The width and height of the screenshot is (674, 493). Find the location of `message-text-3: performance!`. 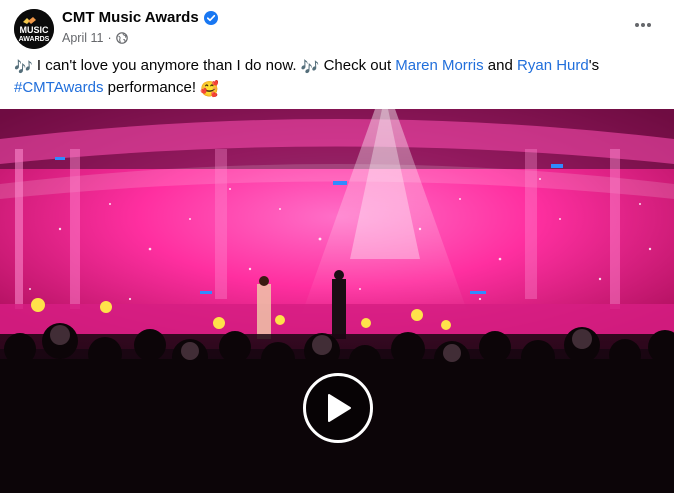

message-text-3: performance! is located at coordinates (152, 87).